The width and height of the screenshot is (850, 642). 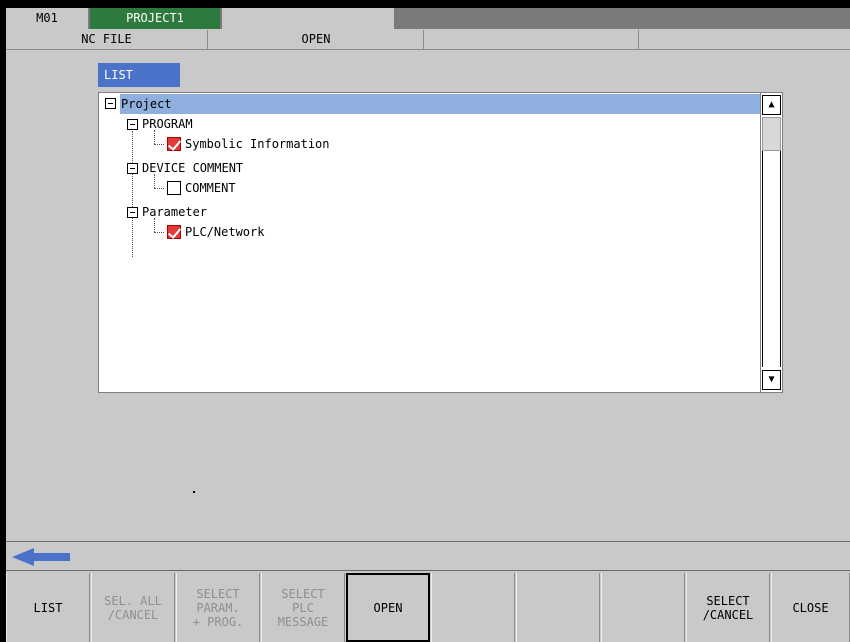 I want to click on tree-node-device-comment: DEVICE COMMENT, so click(x=192, y=168).